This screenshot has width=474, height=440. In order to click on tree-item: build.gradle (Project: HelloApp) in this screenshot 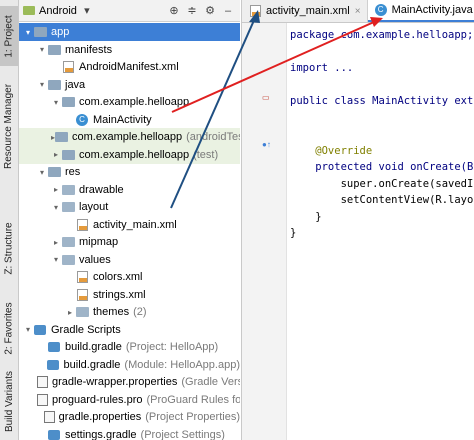, I will do `click(129, 347)`.